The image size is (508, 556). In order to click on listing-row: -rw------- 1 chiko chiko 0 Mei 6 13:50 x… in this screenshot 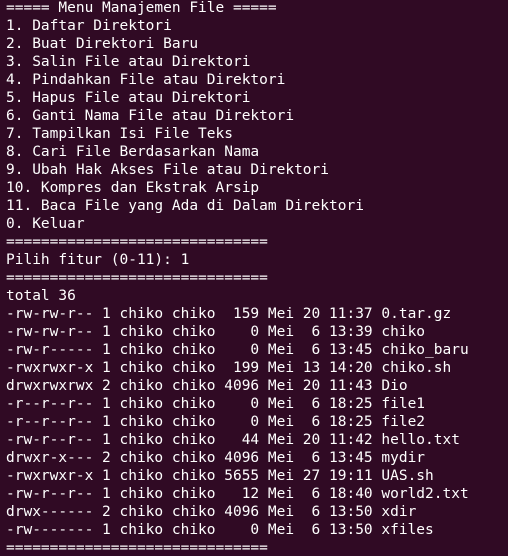, I will do `click(220, 530)`.